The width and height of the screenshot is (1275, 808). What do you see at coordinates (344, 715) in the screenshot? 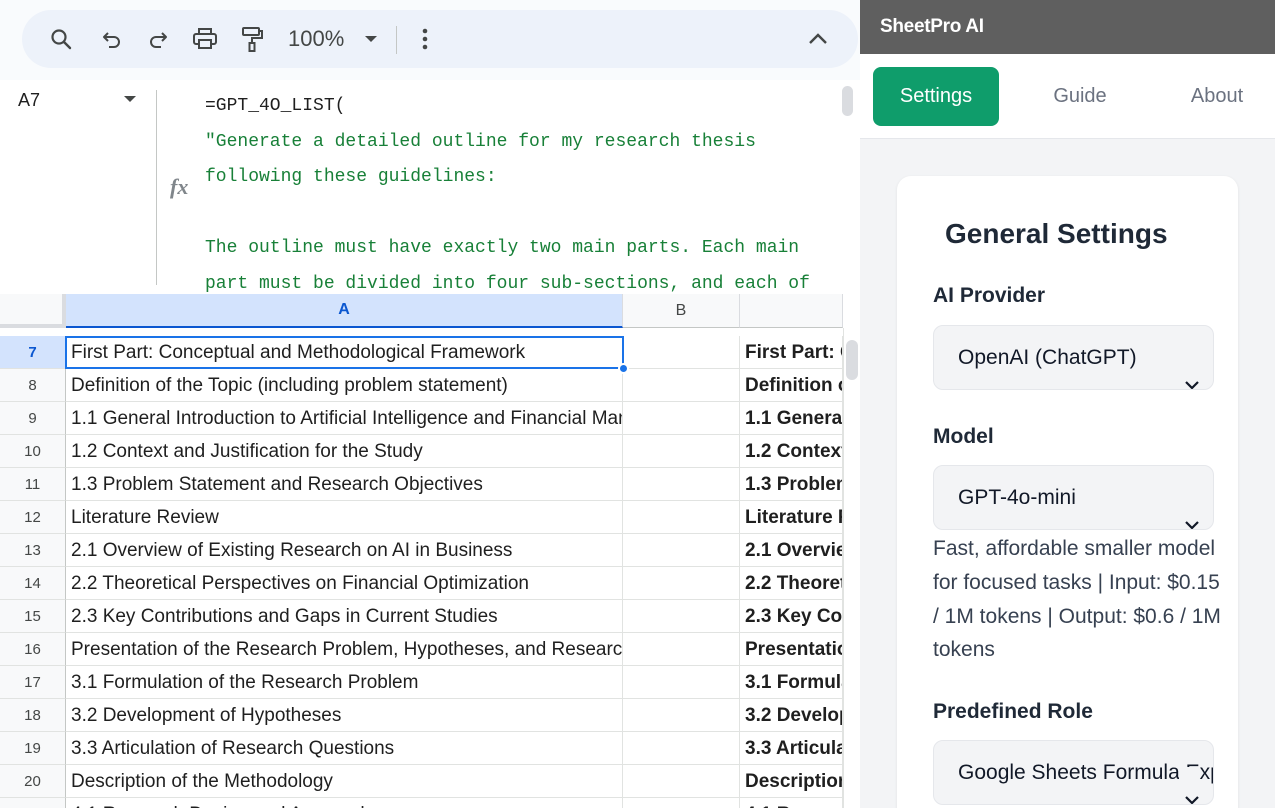
I see `cell-a: 3.2 Development of Hypotheses` at bounding box center [344, 715].